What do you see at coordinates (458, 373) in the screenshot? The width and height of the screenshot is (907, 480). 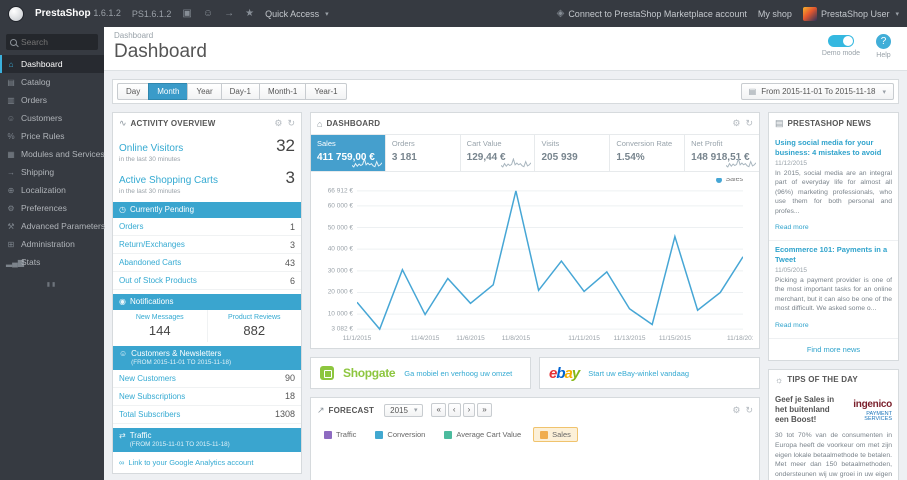 I see `shopgate-promo-link: Ga mobiel en verhoog uw omzet` at bounding box center [458, 373].